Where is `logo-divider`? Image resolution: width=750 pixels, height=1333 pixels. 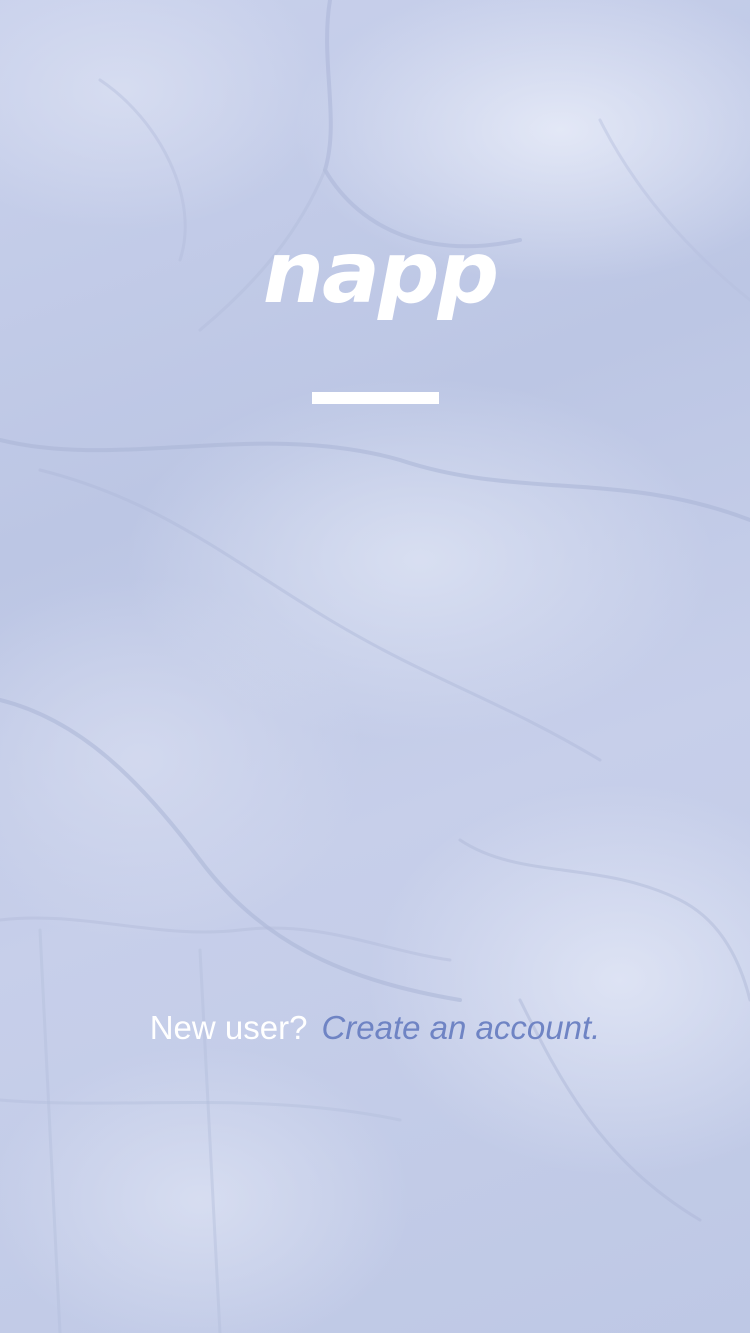
logo-divider is located at coordinates (375, 398).